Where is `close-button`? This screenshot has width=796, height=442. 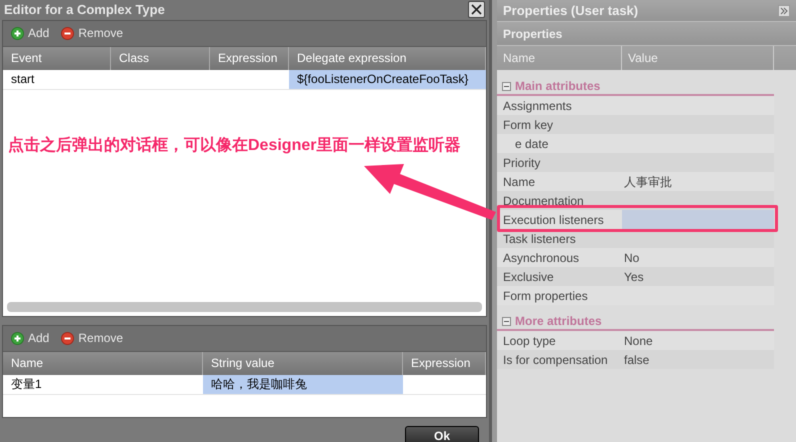 close-button is located at coordinates (476, 9).